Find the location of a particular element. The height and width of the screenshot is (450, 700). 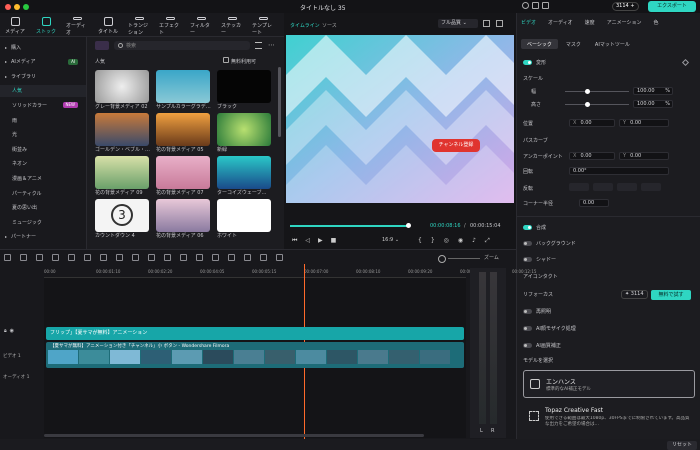

render-icon: ◎ is located at coordinates (446, 241).